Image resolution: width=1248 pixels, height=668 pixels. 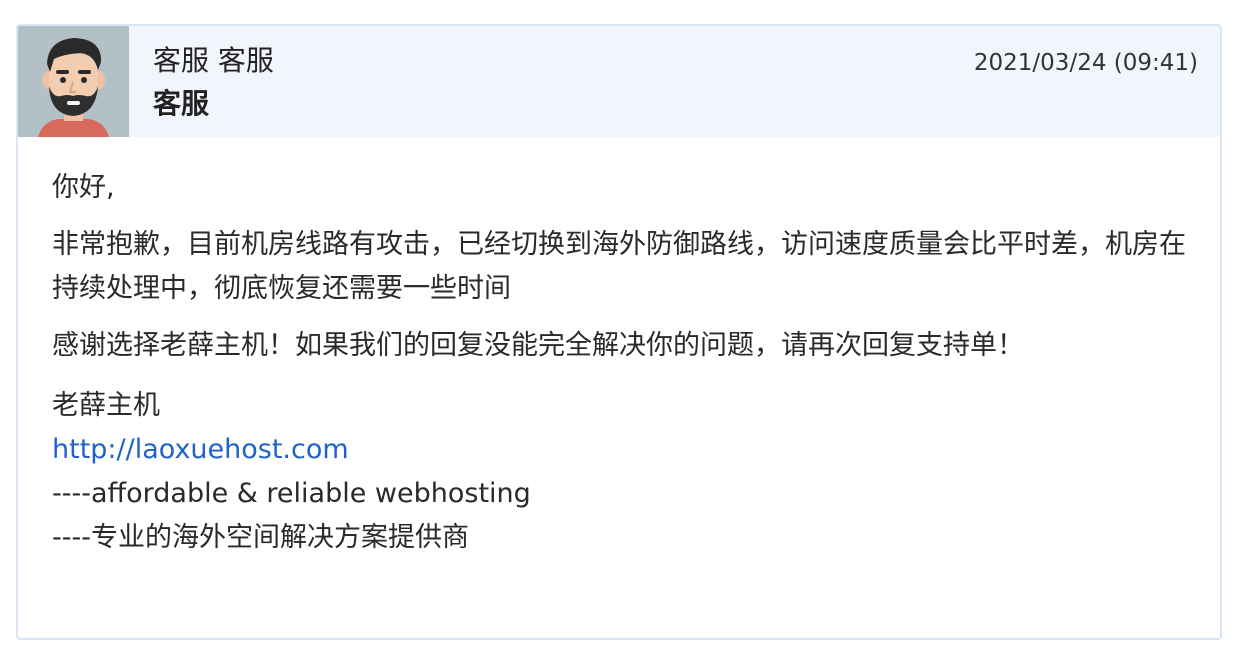 I want to click on signature-tagline-en: ----affordable & reliable webhosting, so click(x=291, y=493).